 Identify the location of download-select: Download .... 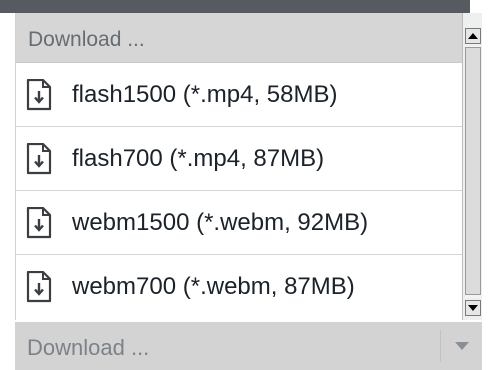
(248, 346).